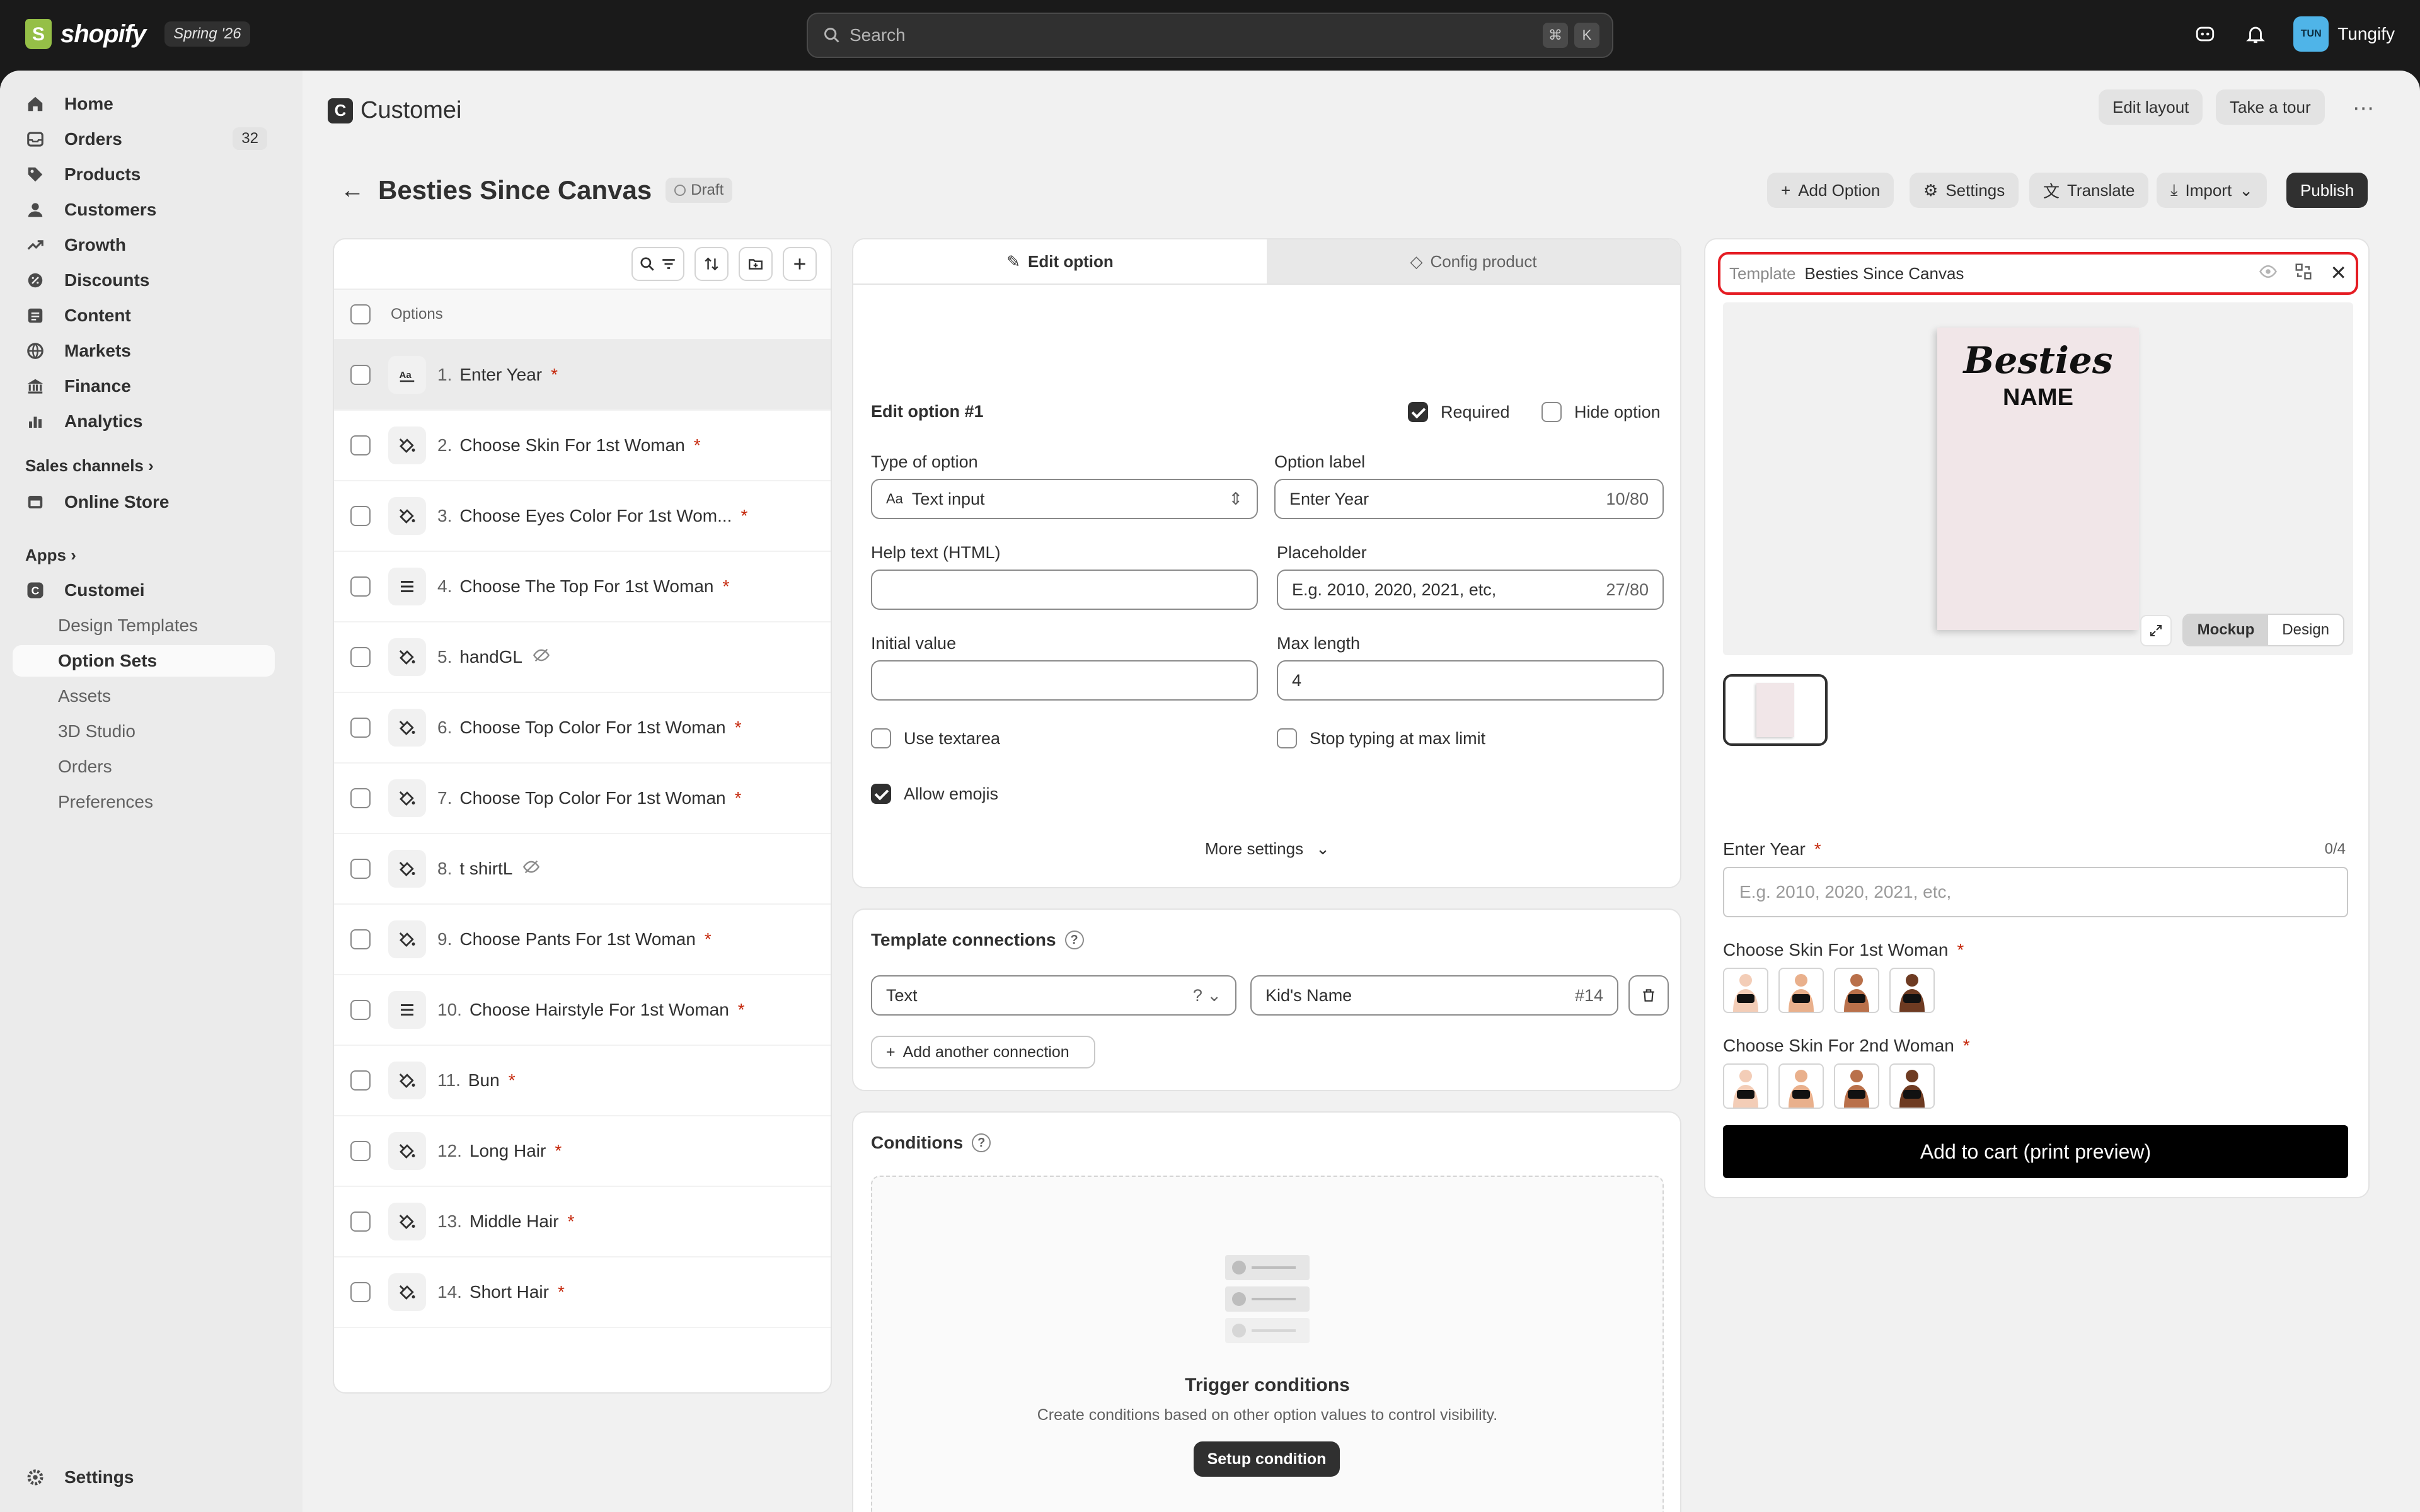 The height and width of the screenshot is (1512, 2420). What do you see at coordinates (144, 502) in the screenshot?
I see `sidebar-item-online-store: Online Store` at bounding box center [144, 502].